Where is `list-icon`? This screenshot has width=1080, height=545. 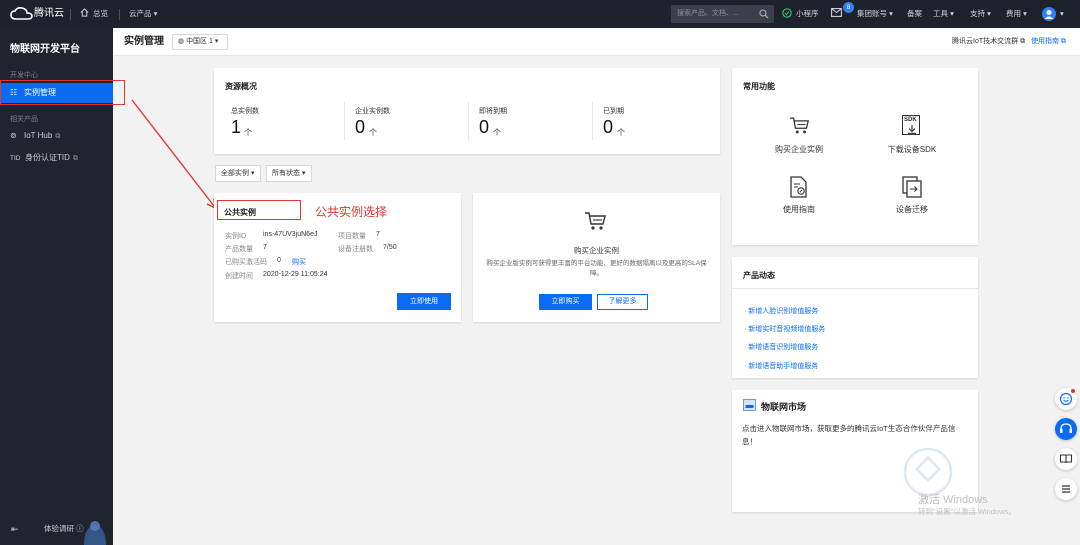
list-icon is located at coordinates (1066, 489).